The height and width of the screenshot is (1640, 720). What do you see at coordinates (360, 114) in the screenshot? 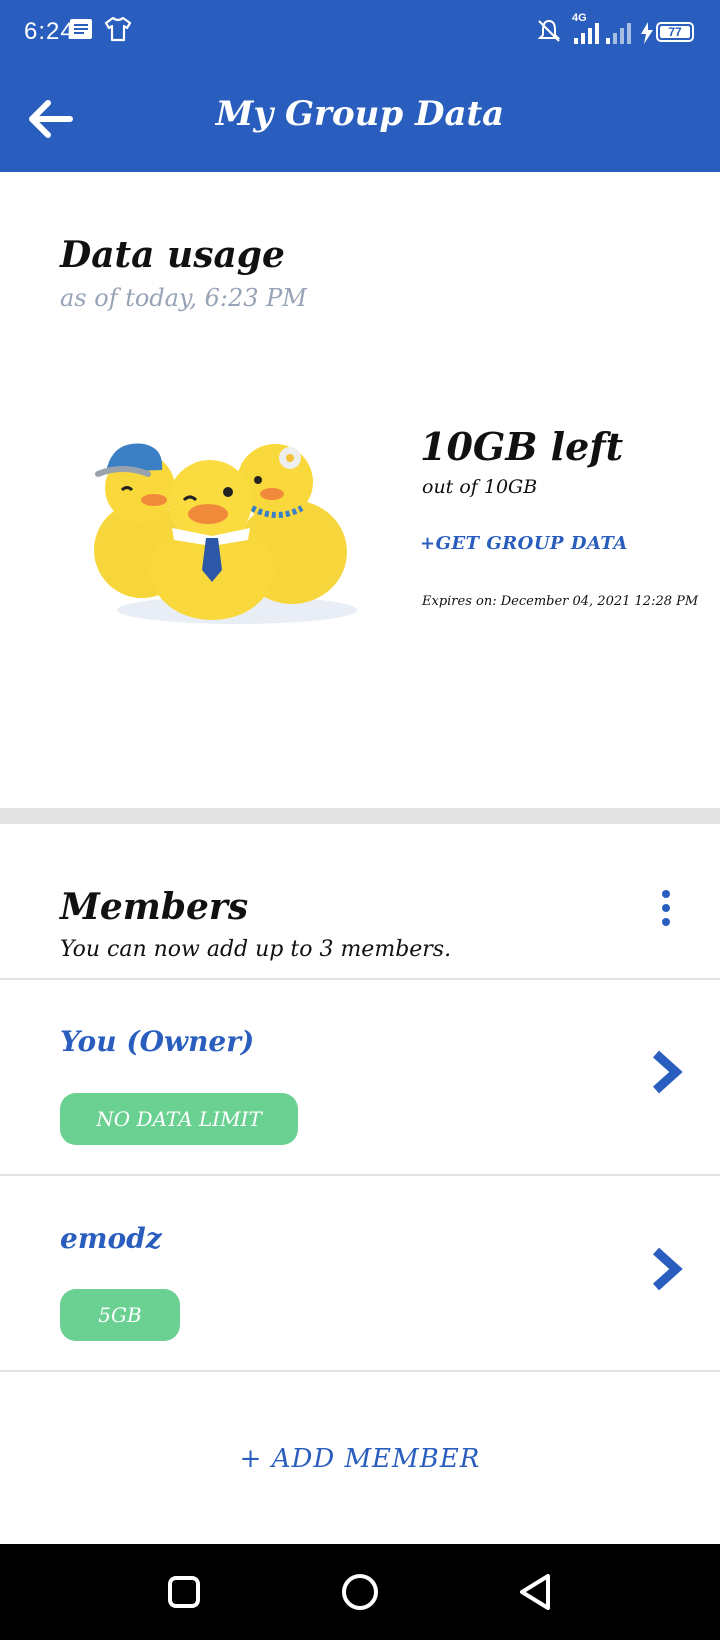
I see `page-title: My Group Data` at bounding box center [360, 114].